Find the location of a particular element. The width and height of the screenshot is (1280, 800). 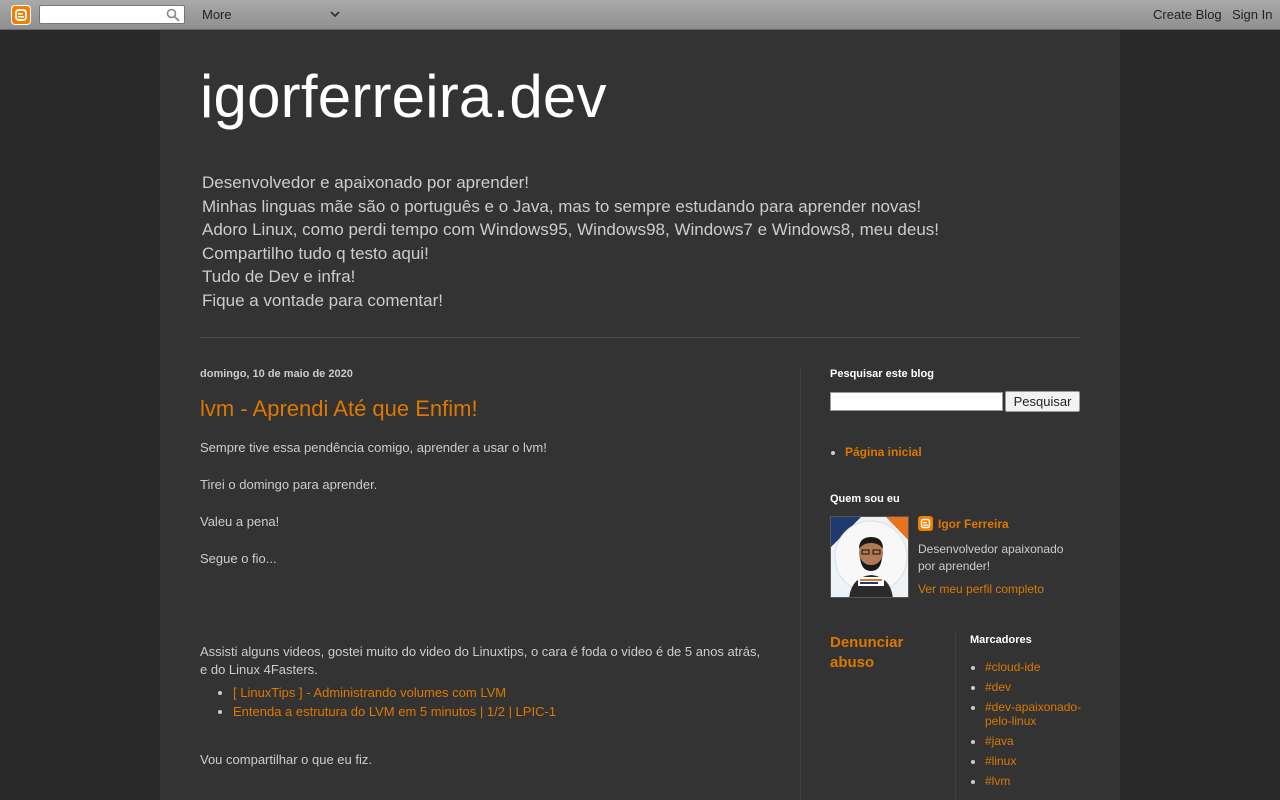

list-item: #lvm is located at coordinates (1035, 781).